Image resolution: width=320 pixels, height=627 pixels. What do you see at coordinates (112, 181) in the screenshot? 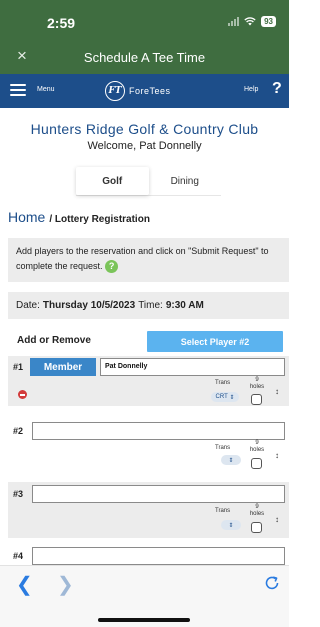
I see `tab-golf: Golf` at bounding box center [112, 181].